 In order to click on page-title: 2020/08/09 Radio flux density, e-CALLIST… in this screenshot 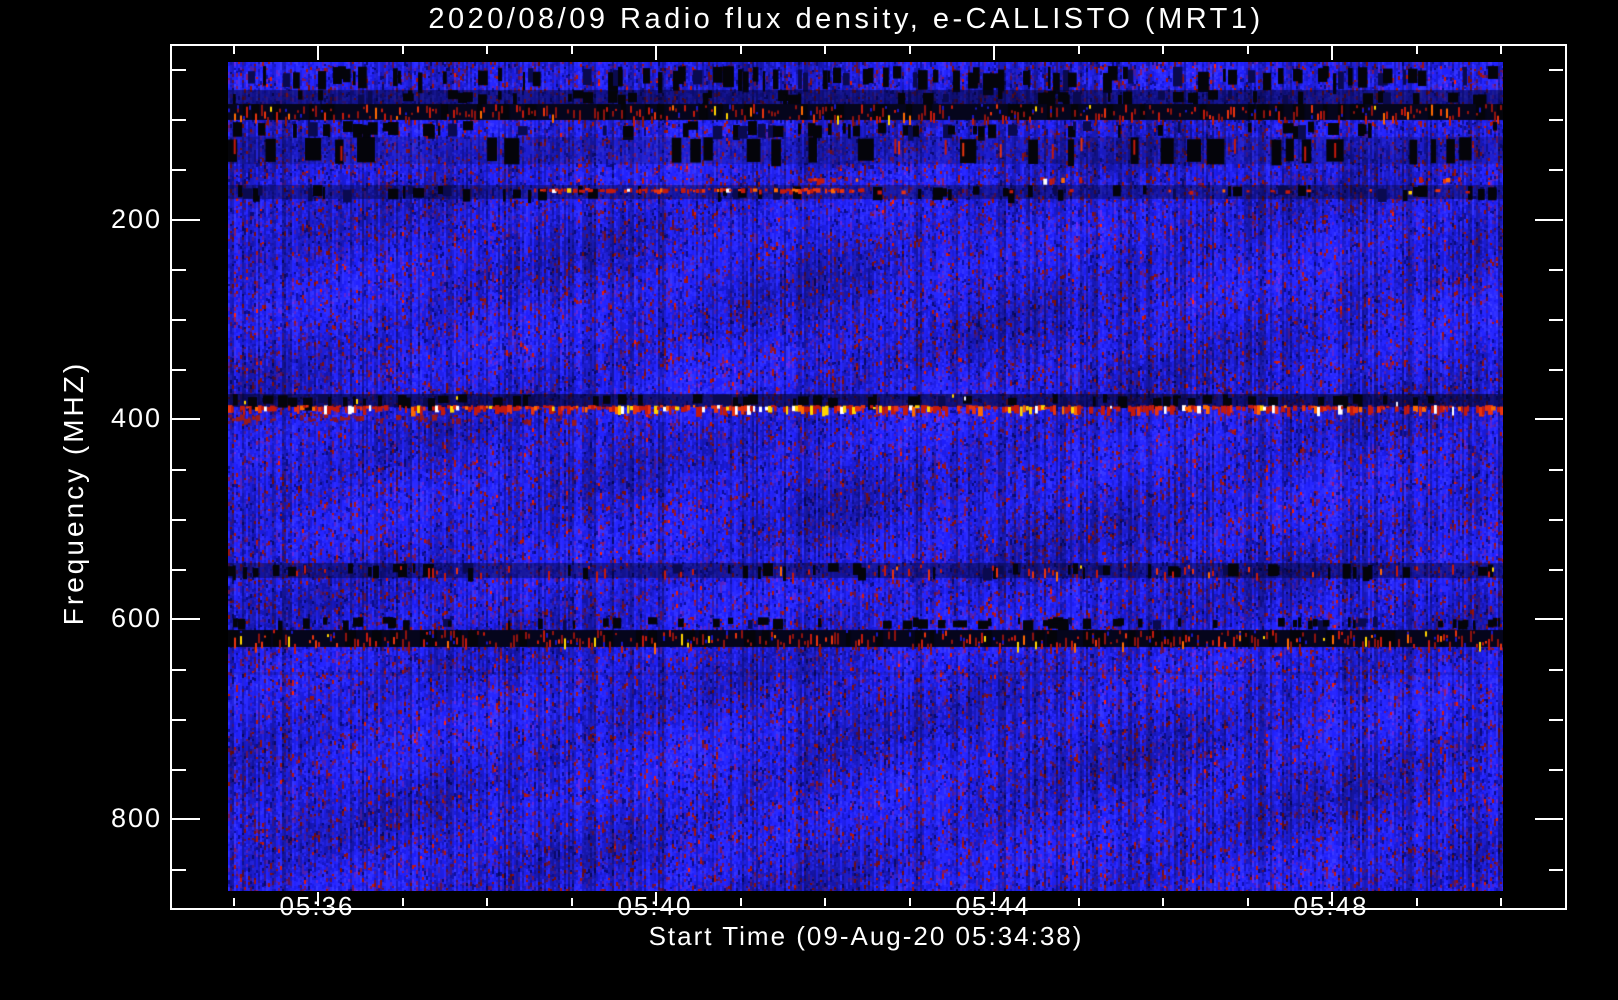, I will do `click(846, 19)`.